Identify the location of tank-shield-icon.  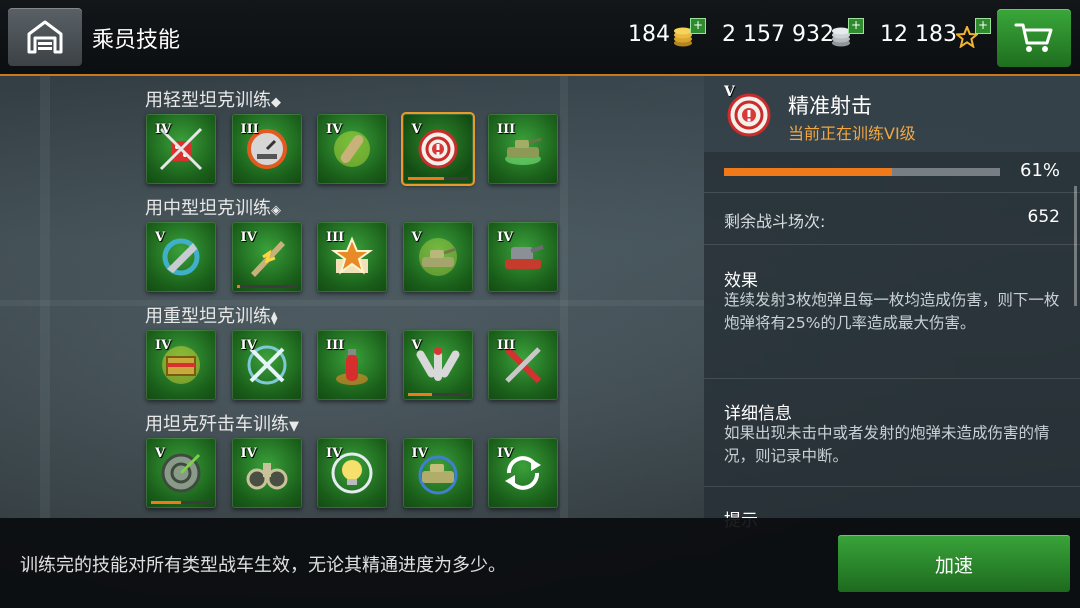
(437, 257).